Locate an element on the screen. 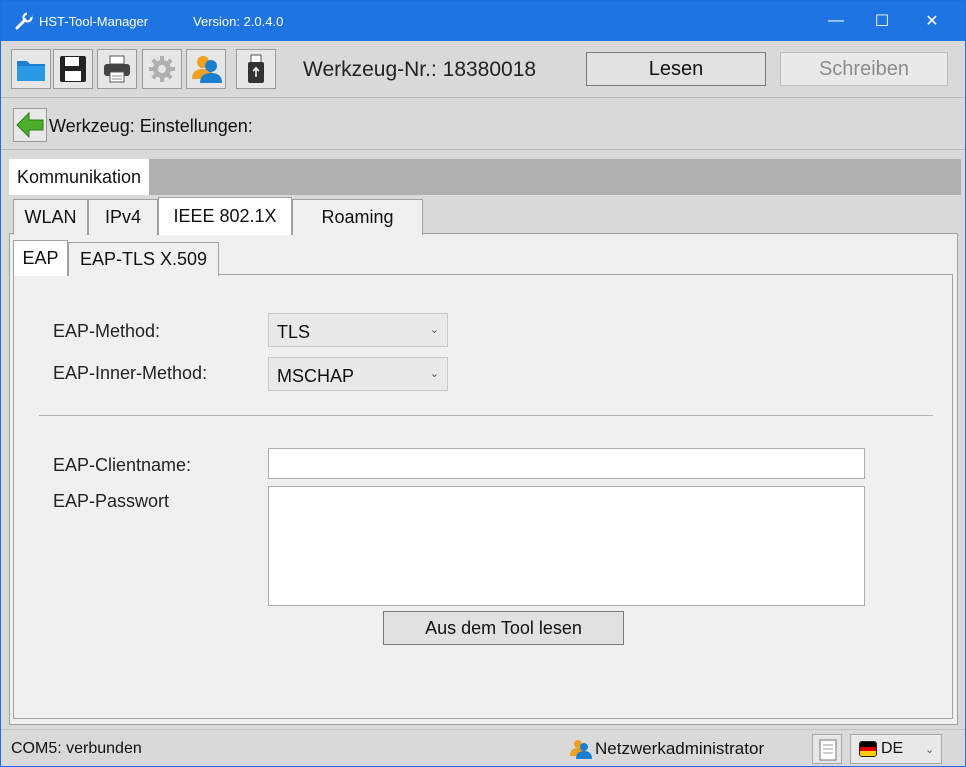 The height and width of the screenshot is (767, 966). title-bar: HST-Tool-Manager Version: 2.0.4.0 — ☐ ✕ is located at coordinates (483, 21).